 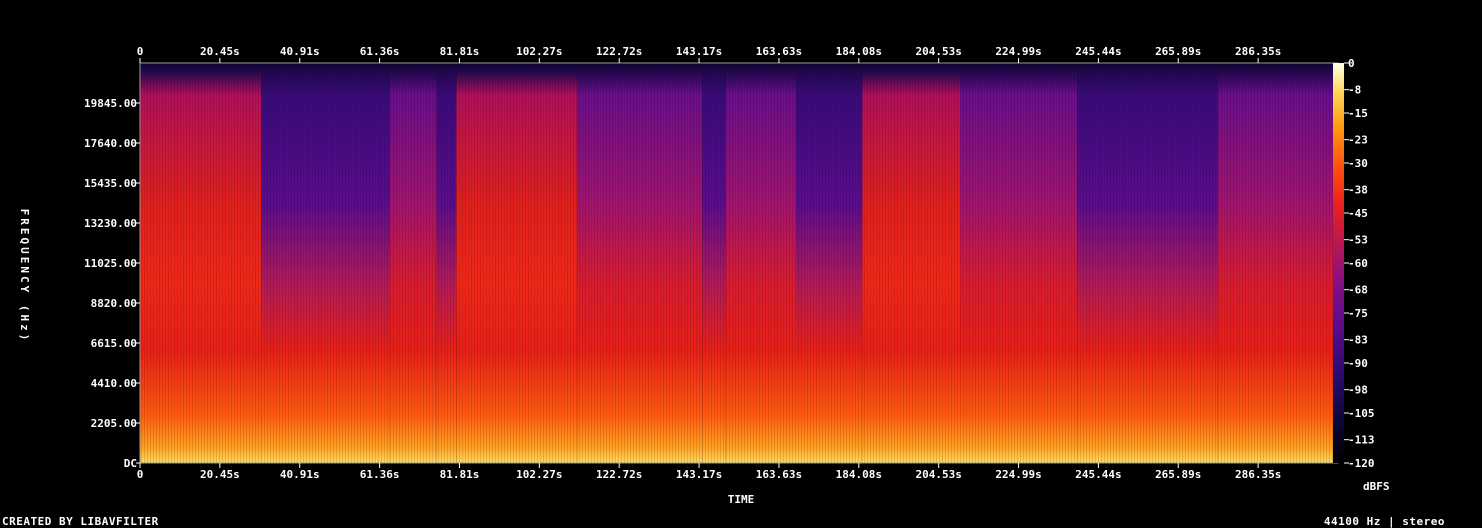 I want to click on footer-audio-info: 44100 Hz | stereo, so click(x=1384, y=521).